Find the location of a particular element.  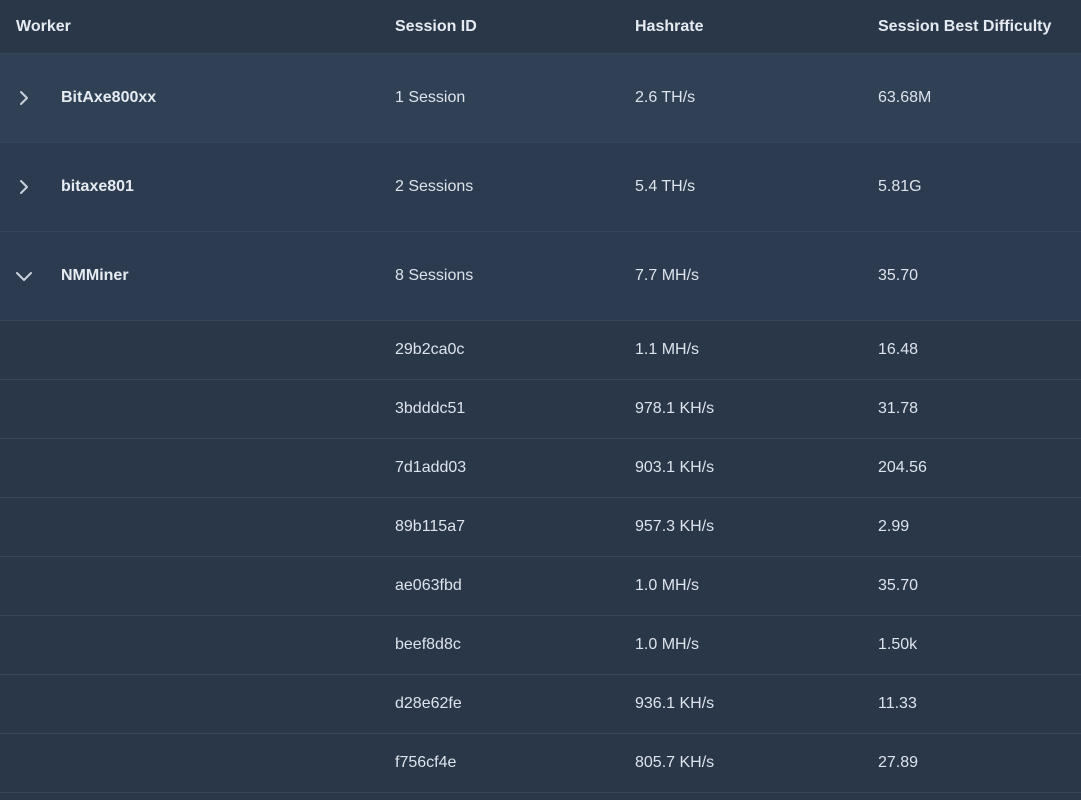

session-best-difficulty: 27.89 is located at coordinates (898, 762).